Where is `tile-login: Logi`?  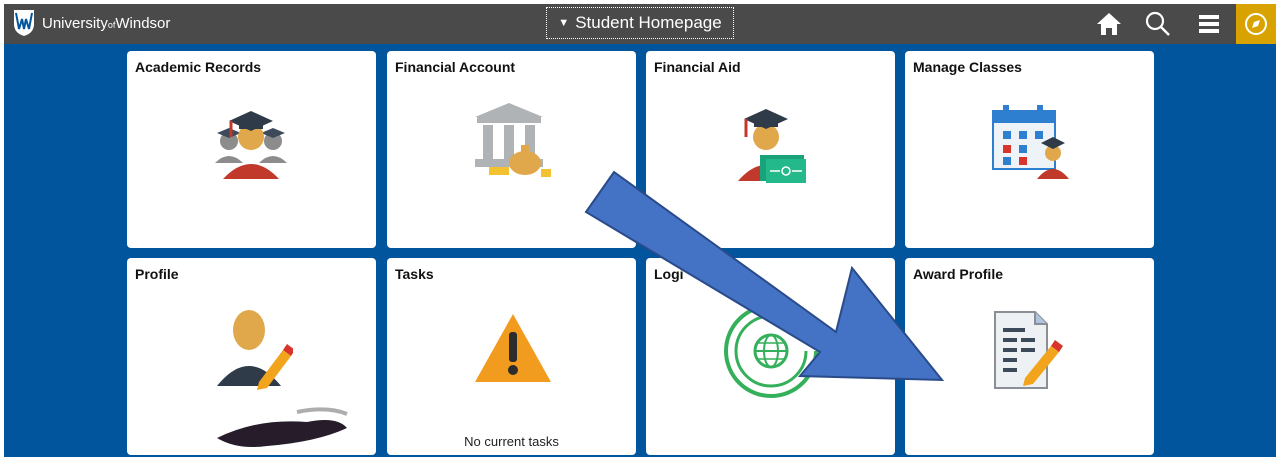
tile-login: Logi is located at coordinates (770, 356).